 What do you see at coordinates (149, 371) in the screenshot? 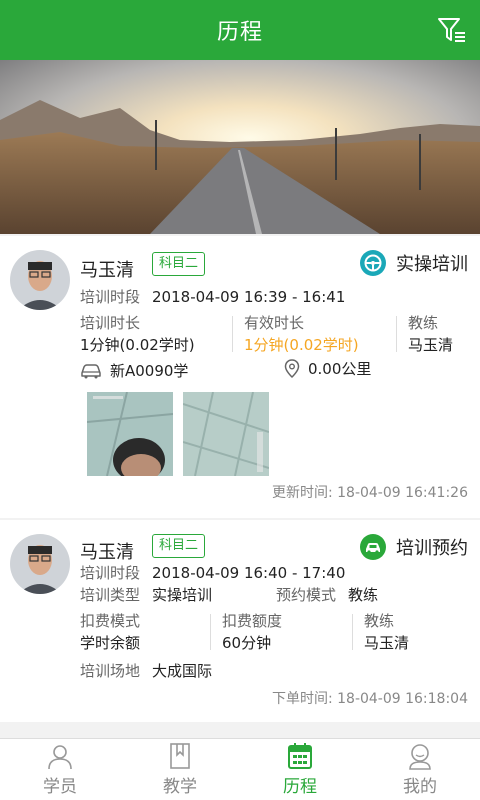
I see `vehicle-plate-value: 新A0090学` at bounding box center [149, 371].